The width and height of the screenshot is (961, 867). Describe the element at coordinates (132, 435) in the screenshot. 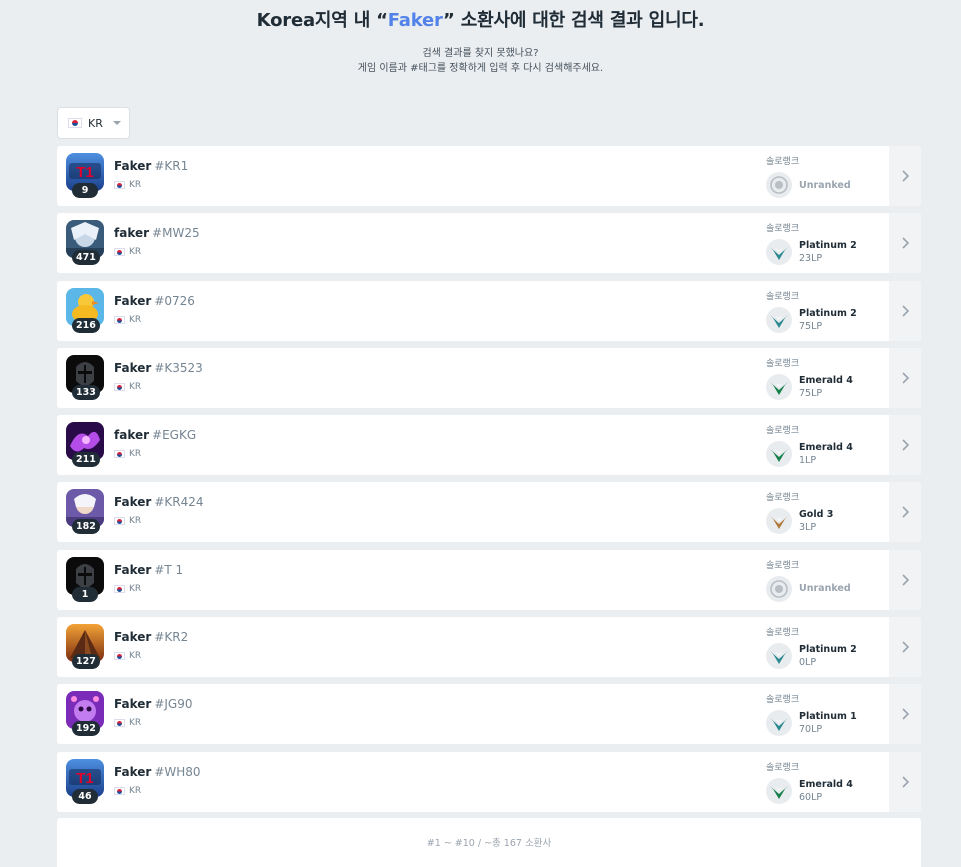

I see `game-name: faker` at that location.